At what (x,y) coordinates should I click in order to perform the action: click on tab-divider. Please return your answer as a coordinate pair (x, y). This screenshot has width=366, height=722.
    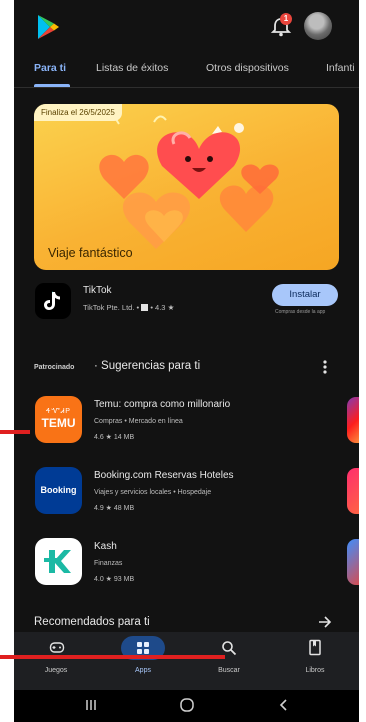
    Looking at the image, I should click on (186, 87).